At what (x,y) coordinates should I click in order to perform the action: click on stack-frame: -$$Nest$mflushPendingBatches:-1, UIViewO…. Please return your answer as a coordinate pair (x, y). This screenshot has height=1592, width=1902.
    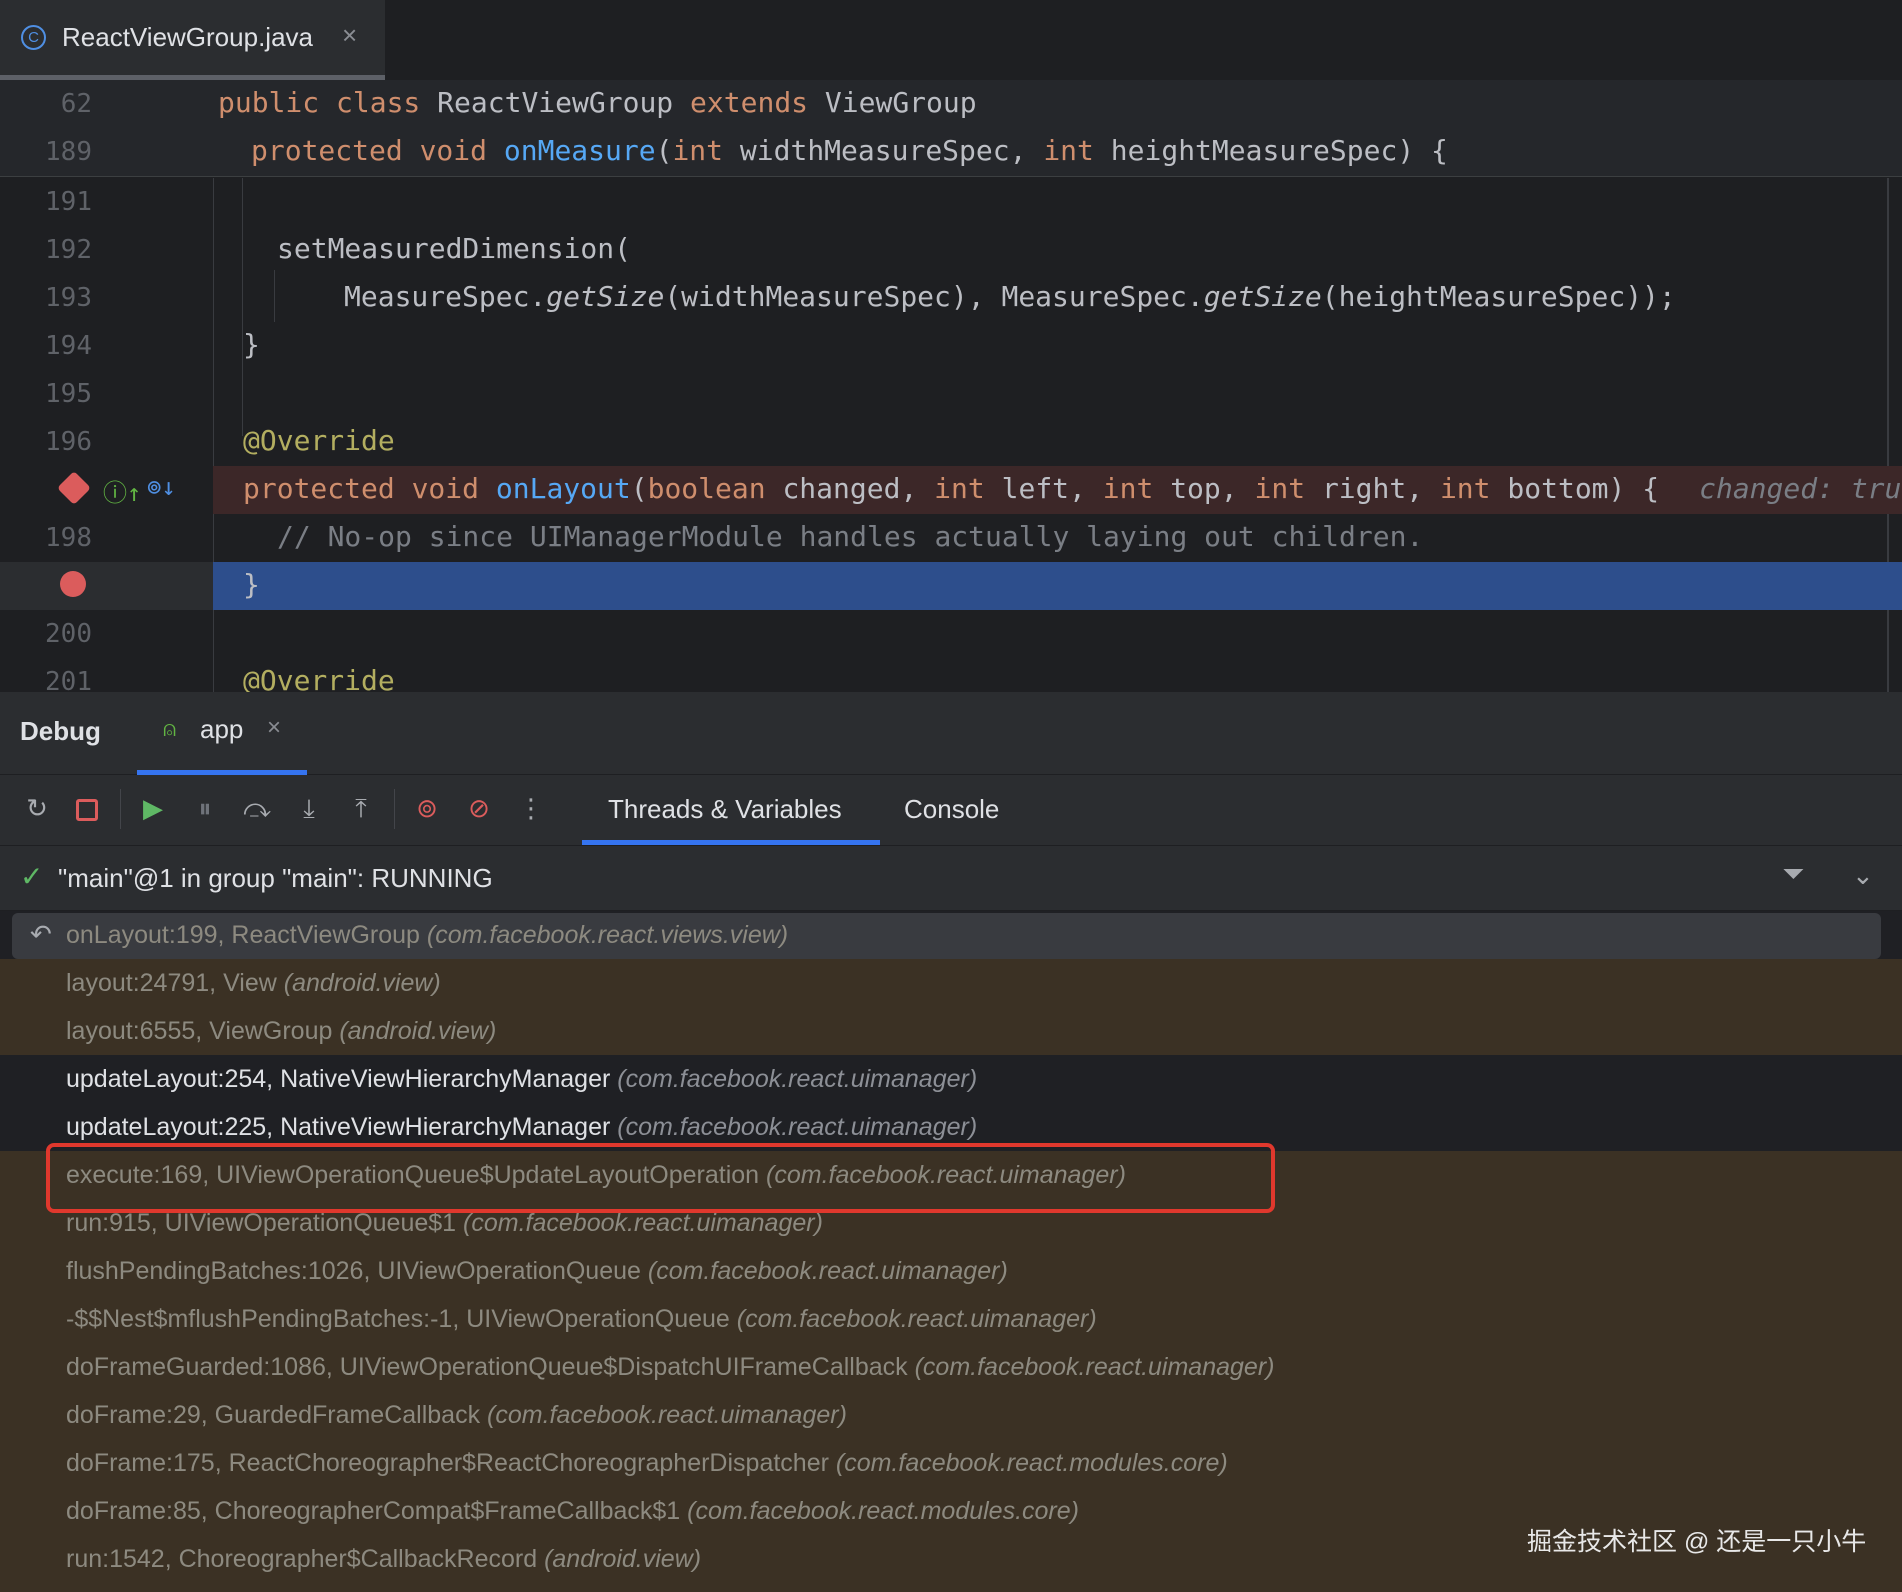
    Looking at the image, I should click on (951, 1319).